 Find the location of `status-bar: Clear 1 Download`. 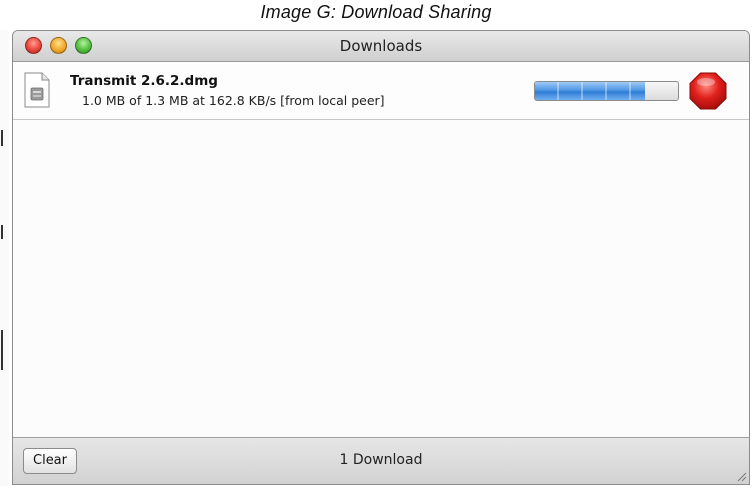

status-bar: Clear 1 Download is located at coordinates (381, 460).